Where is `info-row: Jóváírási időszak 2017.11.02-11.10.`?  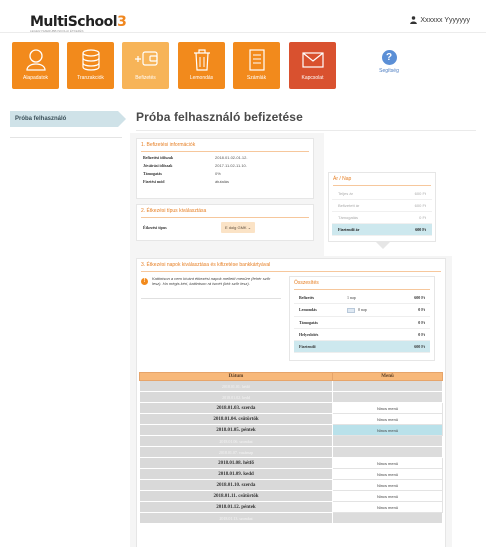 info-row: Jóváírási időszak 2017.11.02-11.10. is located at coordinates (225, 165).